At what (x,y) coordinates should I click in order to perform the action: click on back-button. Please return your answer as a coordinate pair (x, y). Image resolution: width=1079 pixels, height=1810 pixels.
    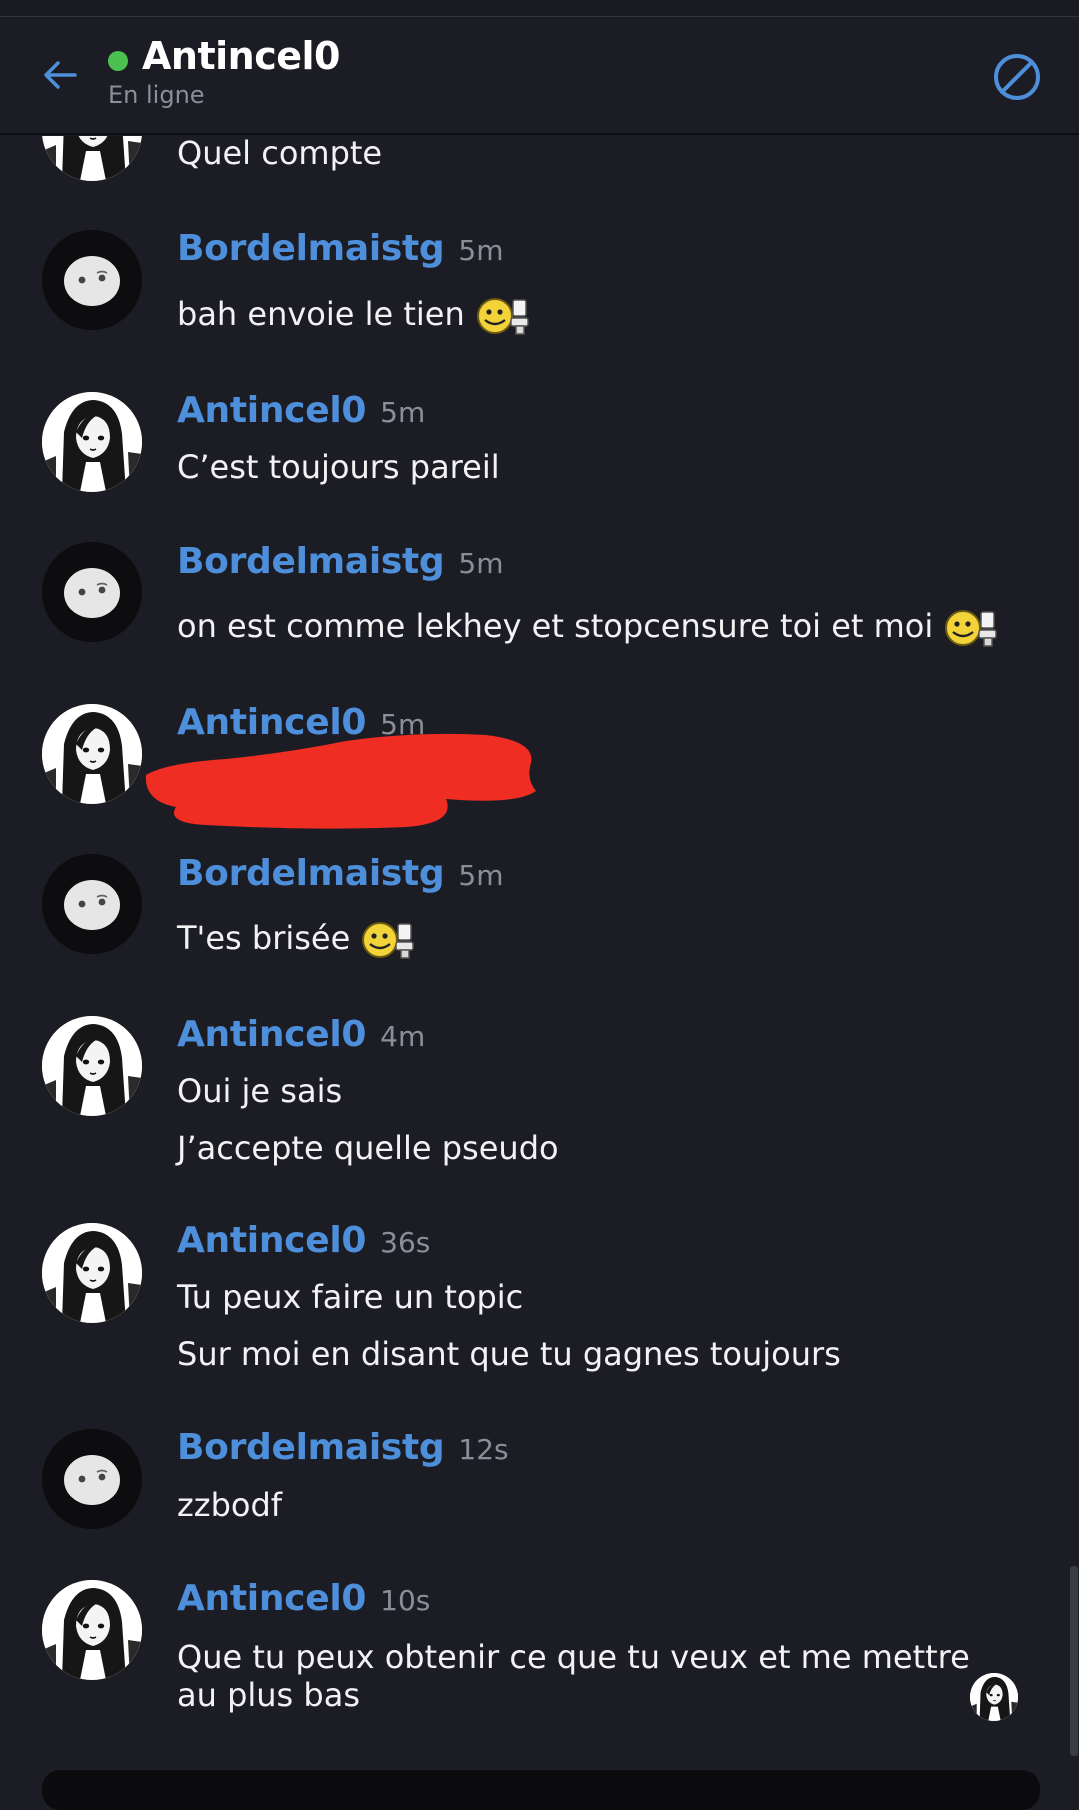
    Looking at the image, I should click on (60, 75).